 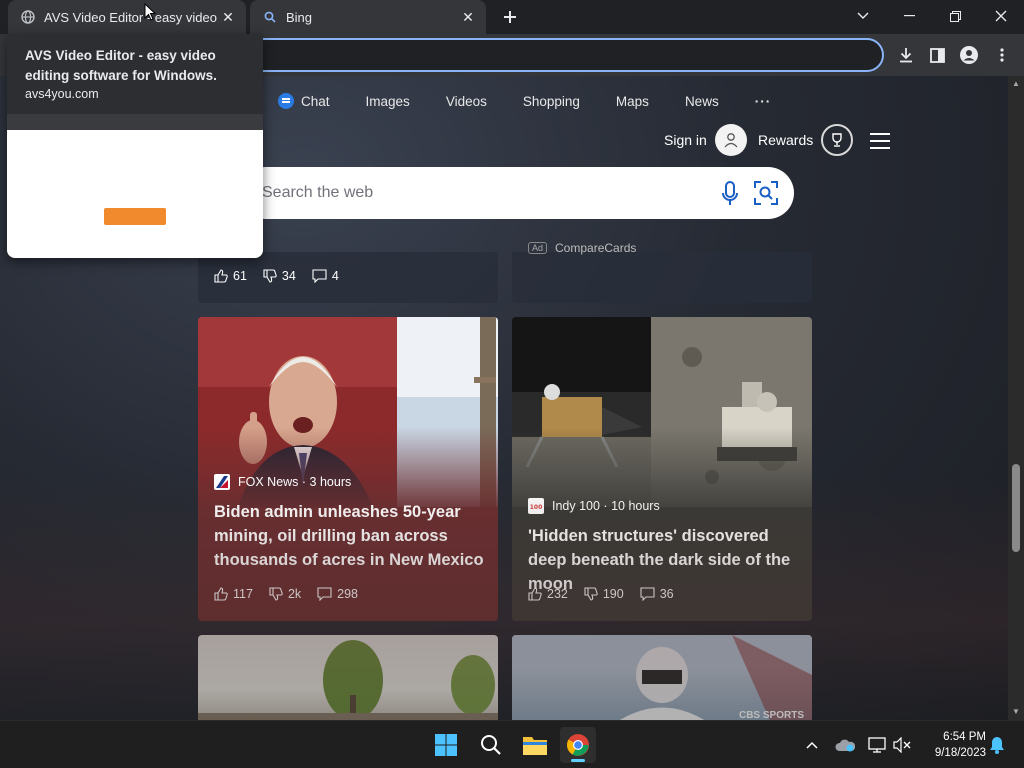 I want to click on more-icon: ···, so click(x=763, y=101).